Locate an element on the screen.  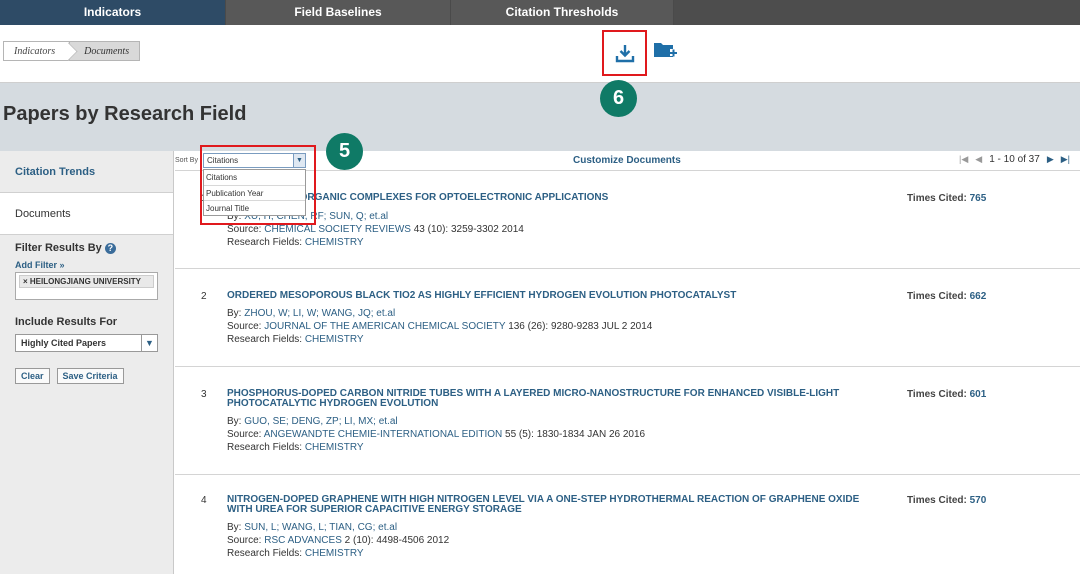
times-cited-value: 570 is located at coordinates (978, 500).